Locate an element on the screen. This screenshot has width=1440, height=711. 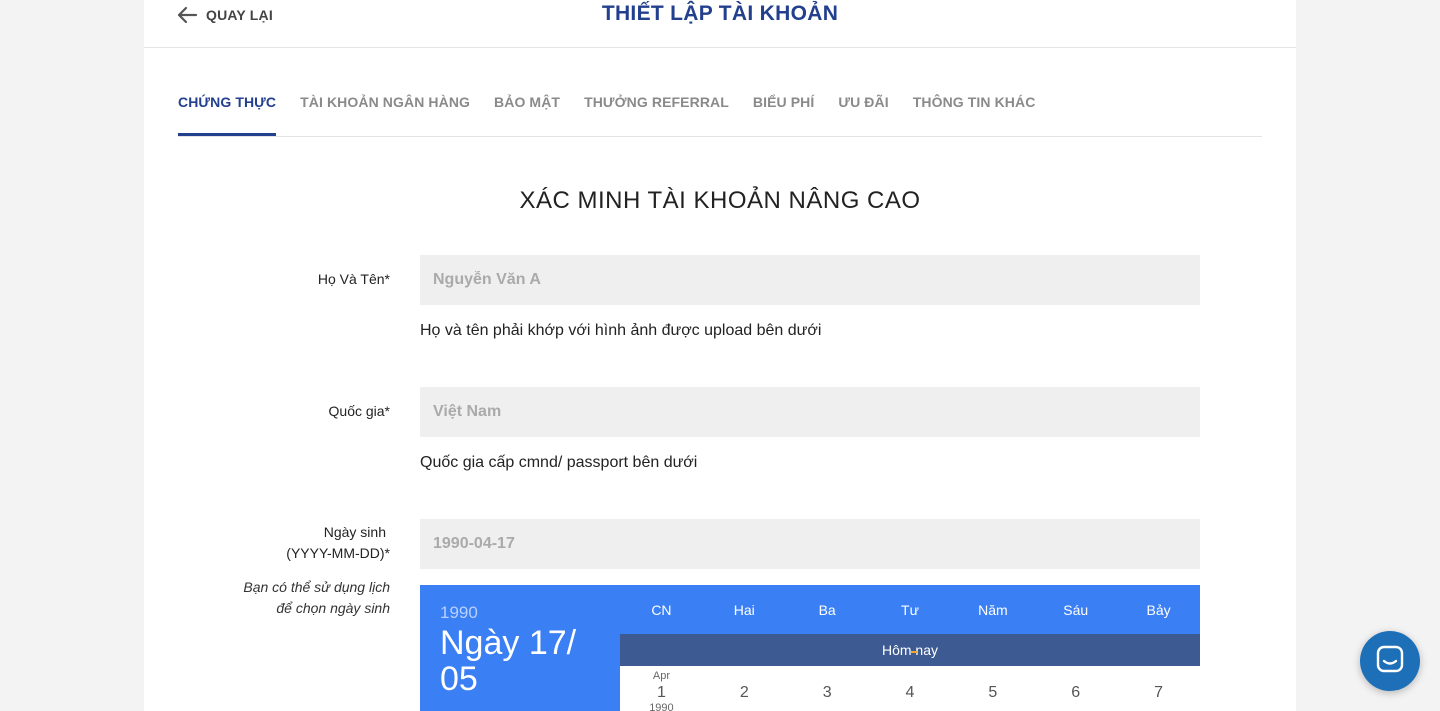
full-name-input is located at coordinates (810, 280).